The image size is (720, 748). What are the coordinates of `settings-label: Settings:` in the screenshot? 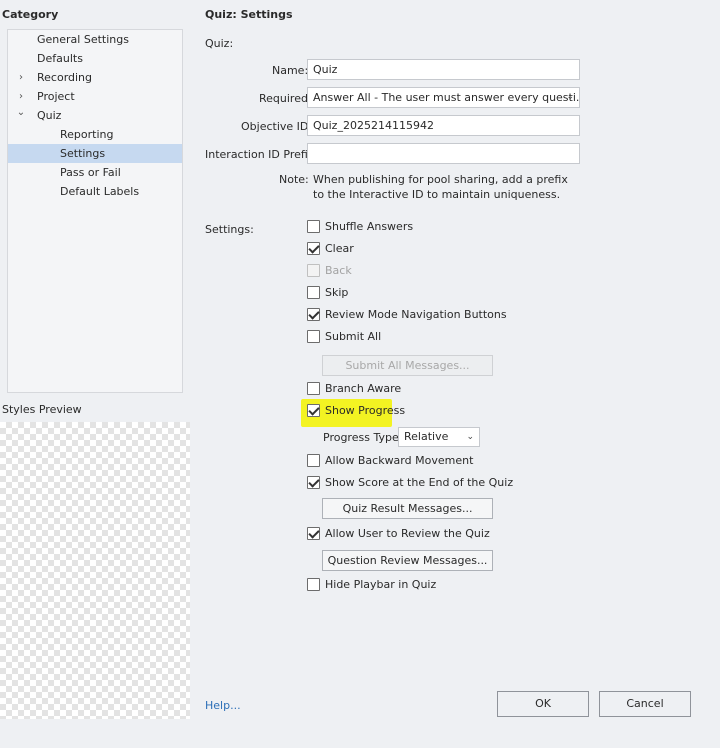 It's located at (229, 229).